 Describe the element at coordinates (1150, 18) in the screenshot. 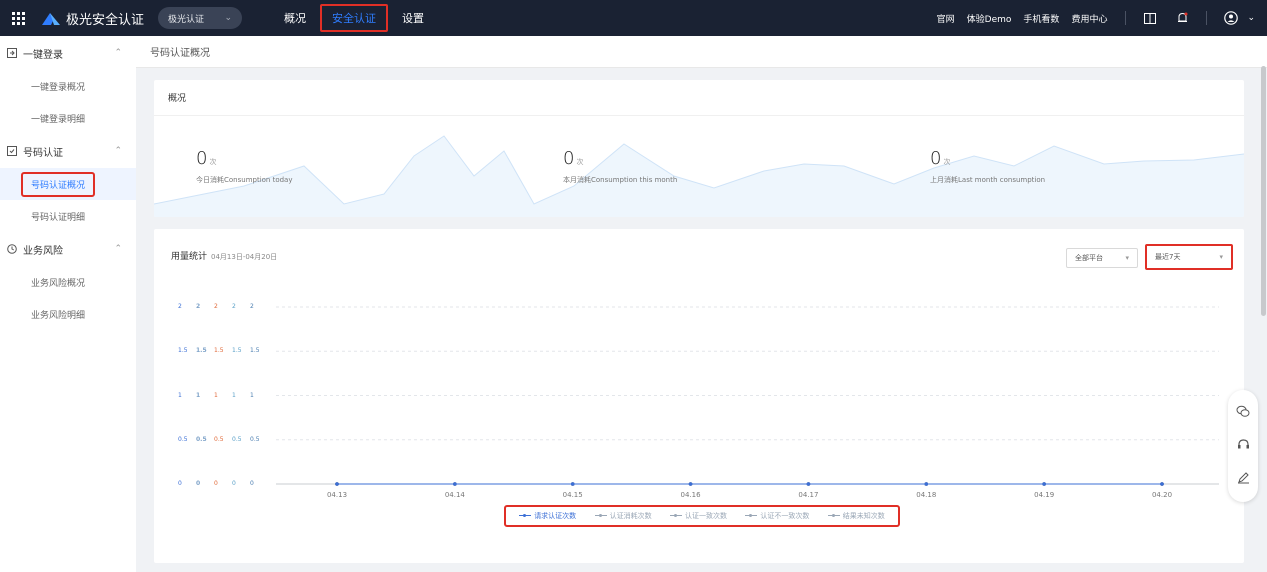

I see `book-icon` at that location.